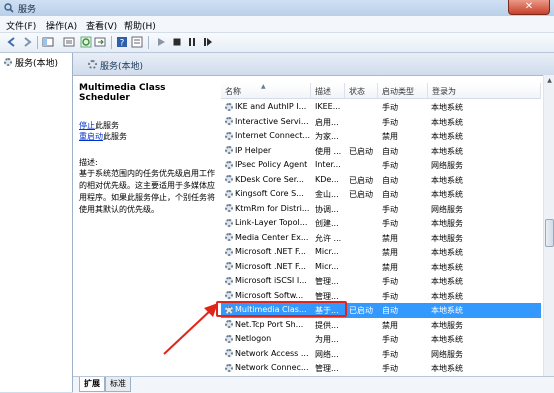  What do you see at coordinates (381, 194) in the screenshot?
I see `service-row: Kingsoft Core S... 金山... 已启动 自动 本地系统` at bounding box center [381, 194].